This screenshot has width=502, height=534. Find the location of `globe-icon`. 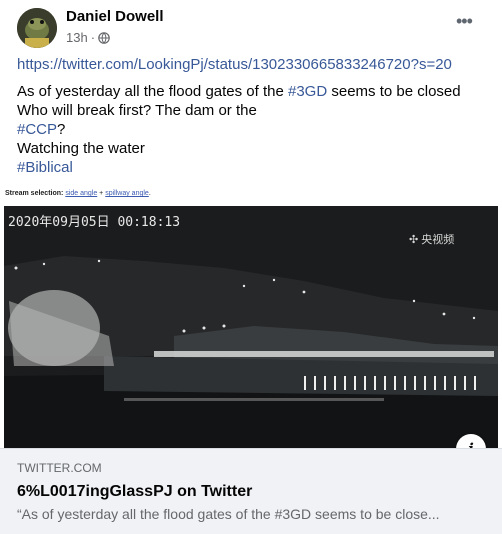

globe-icon is located at coordinates (104, 37).